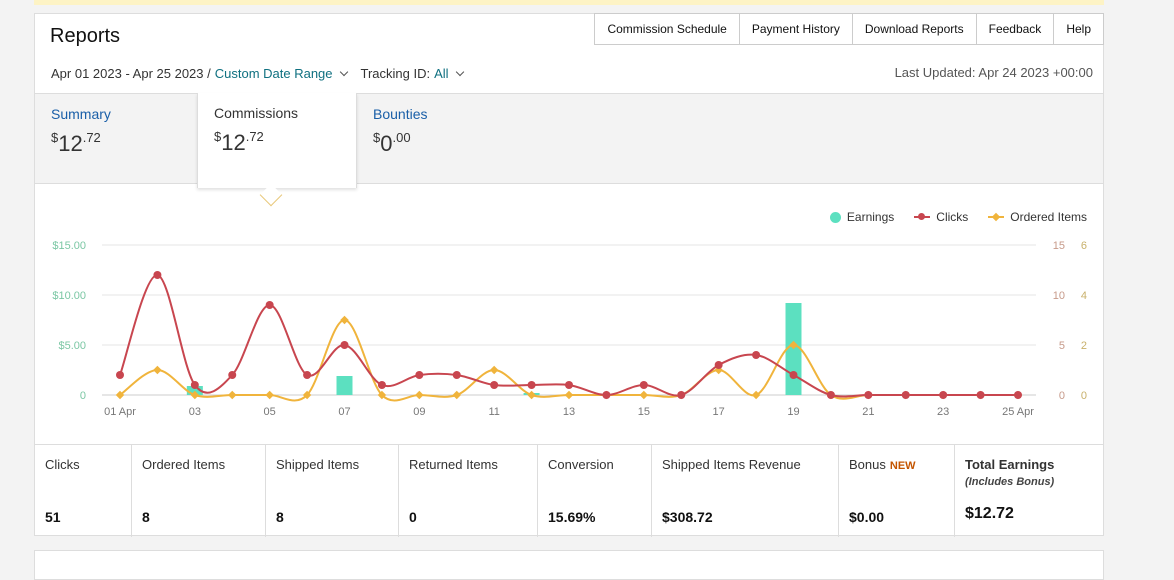 The height and width of the screenshot is (580, 1174). What do you see at coordinates (62, 464) in the screenshot?
I see `metric-label: Clicks` at bounding box center [62, 464].